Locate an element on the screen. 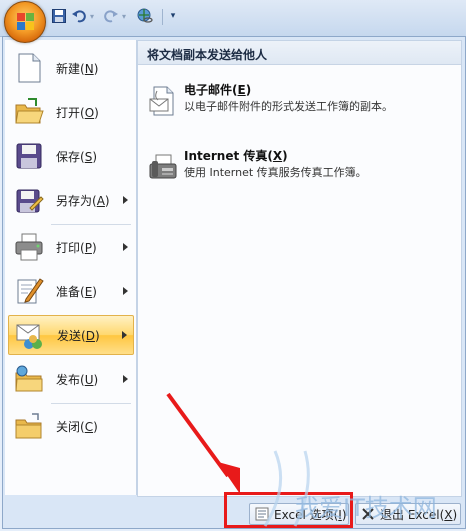  save-disk-icon is located at coordinates (29, 156).